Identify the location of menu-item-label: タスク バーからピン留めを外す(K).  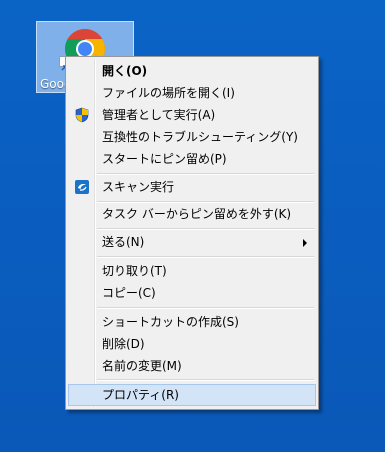
(197, 214).